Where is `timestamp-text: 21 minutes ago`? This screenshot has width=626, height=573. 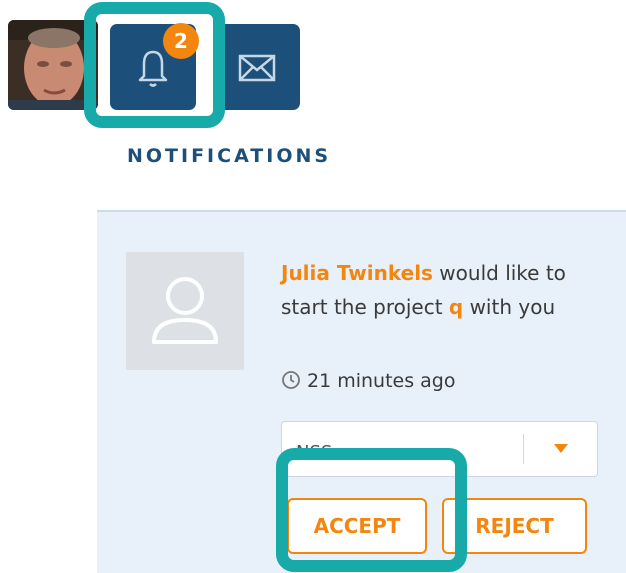 timestamp-text: 21 minutes ago is located at coordinates (381, 381).